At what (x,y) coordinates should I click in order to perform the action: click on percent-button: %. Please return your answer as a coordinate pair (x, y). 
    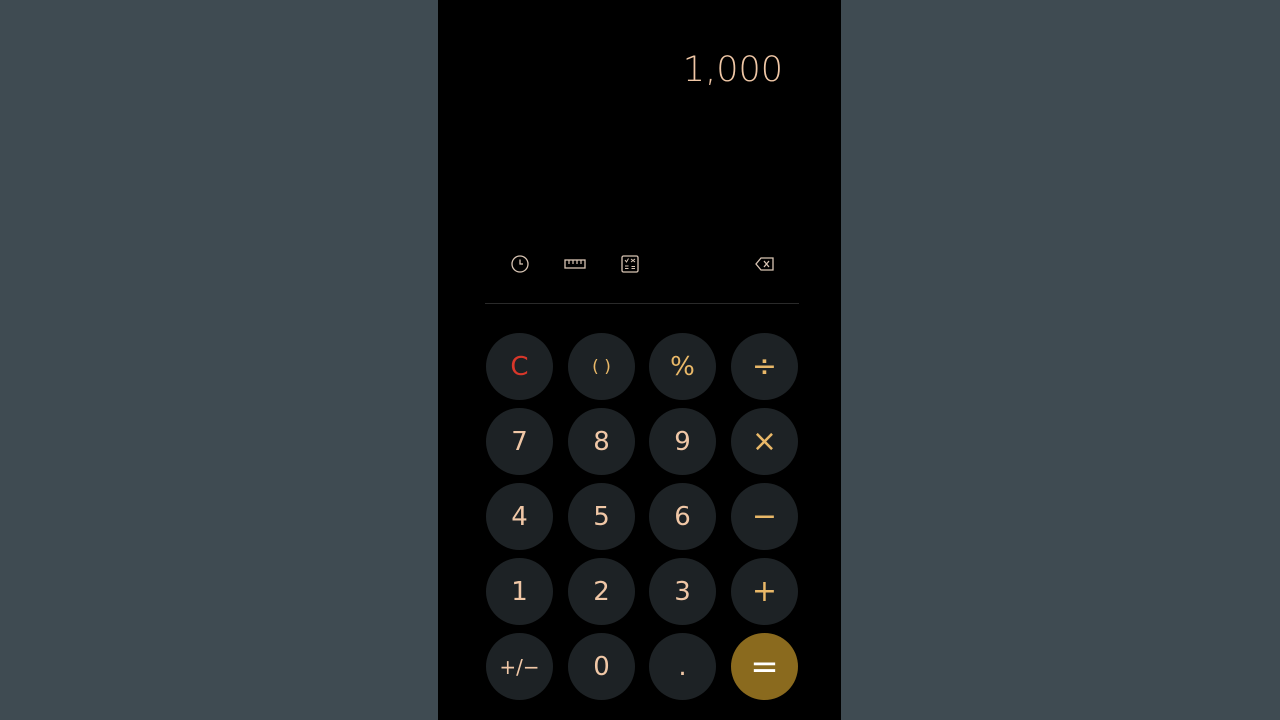
    Looking at the image, I should click on (682, 366).